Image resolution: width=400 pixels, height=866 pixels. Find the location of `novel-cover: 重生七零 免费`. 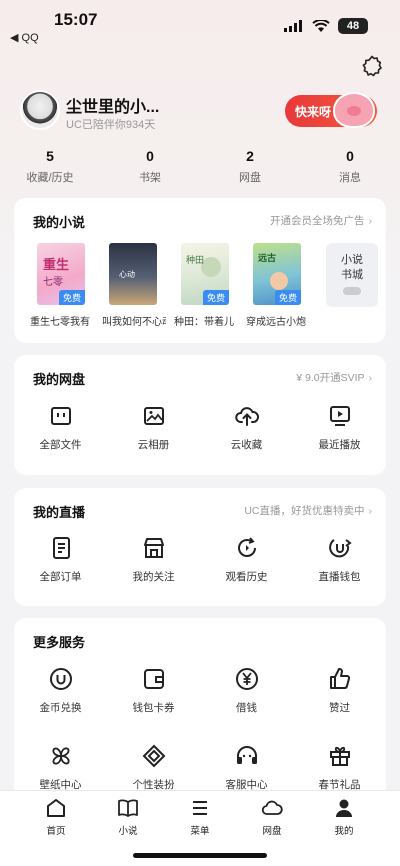

novel-cover: 重生七零 免费 is located at coordinates (61, 274).